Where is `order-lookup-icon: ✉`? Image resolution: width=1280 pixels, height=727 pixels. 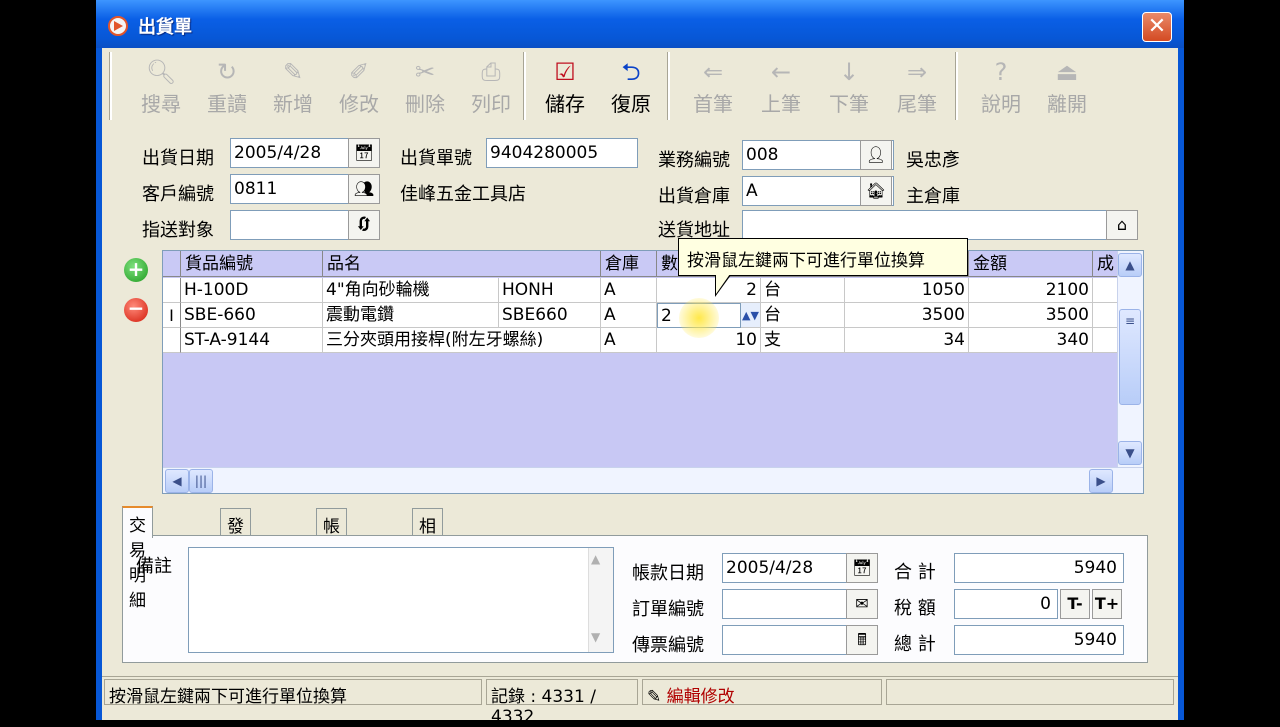 order-lookup-icon: ✉ is located at coordinates (862, 604).